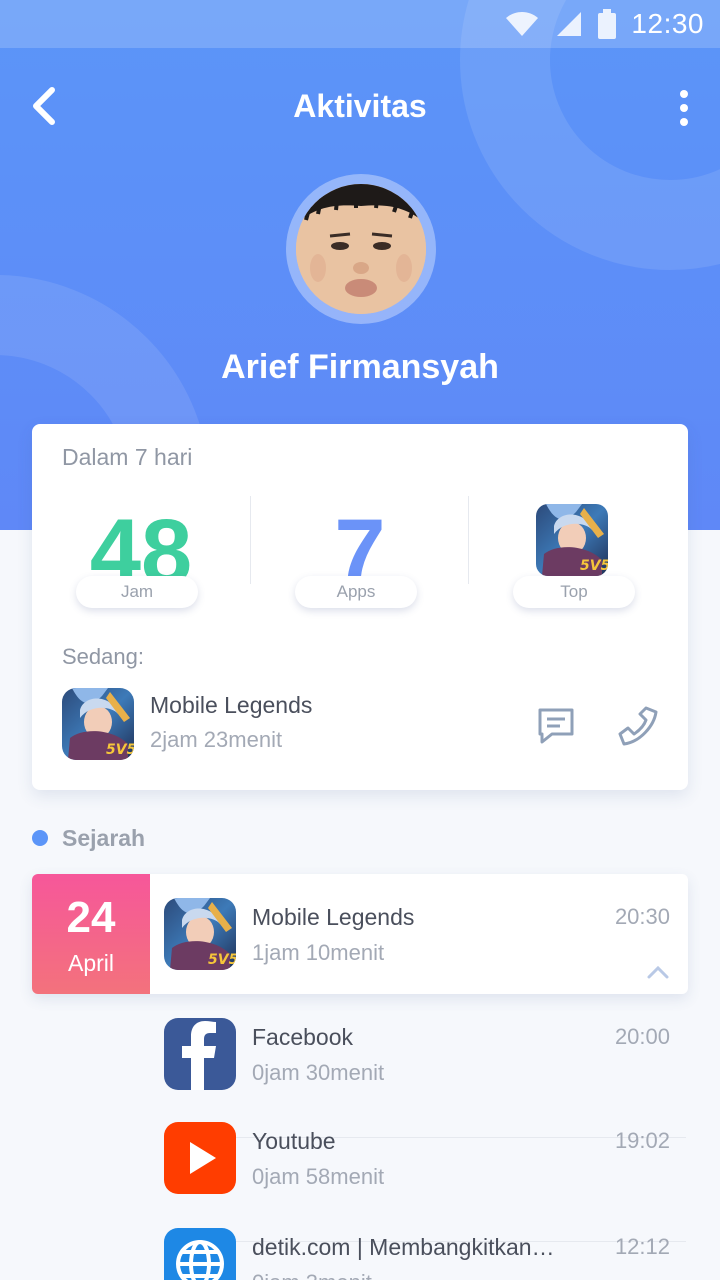 The width and height of the screenshot is (720, 1280). What do you see at coordinates (360, 24) in the screenshot?
I see `status-bar: 12:30` at bounding box center [360, 24].